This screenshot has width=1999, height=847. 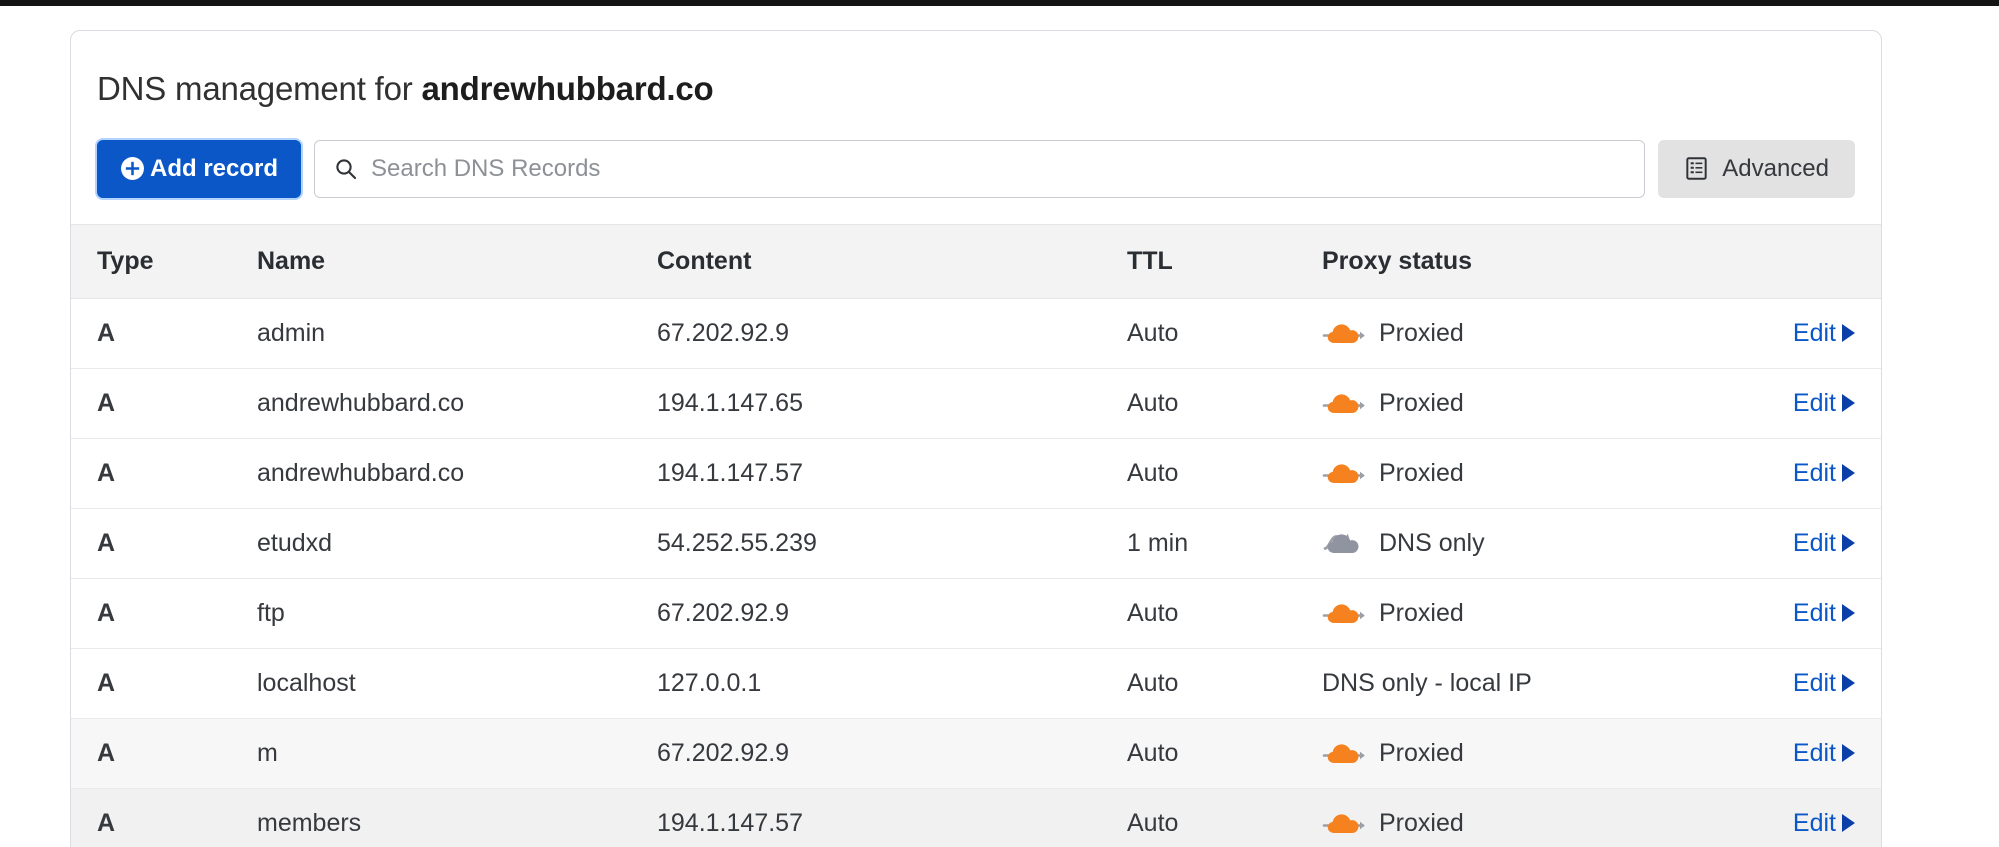 I want to click on table-header-row: Type Name Content TTL Proxy status, so click(x=976, y=261).